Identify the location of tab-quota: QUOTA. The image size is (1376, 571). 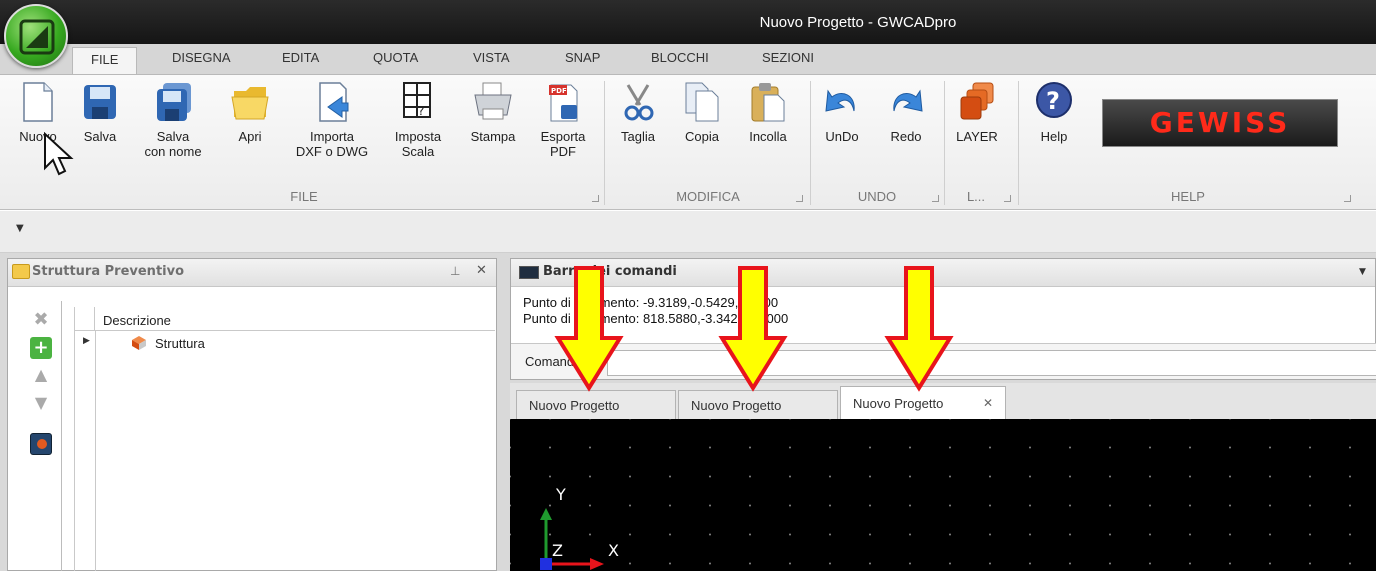
(395, 57).